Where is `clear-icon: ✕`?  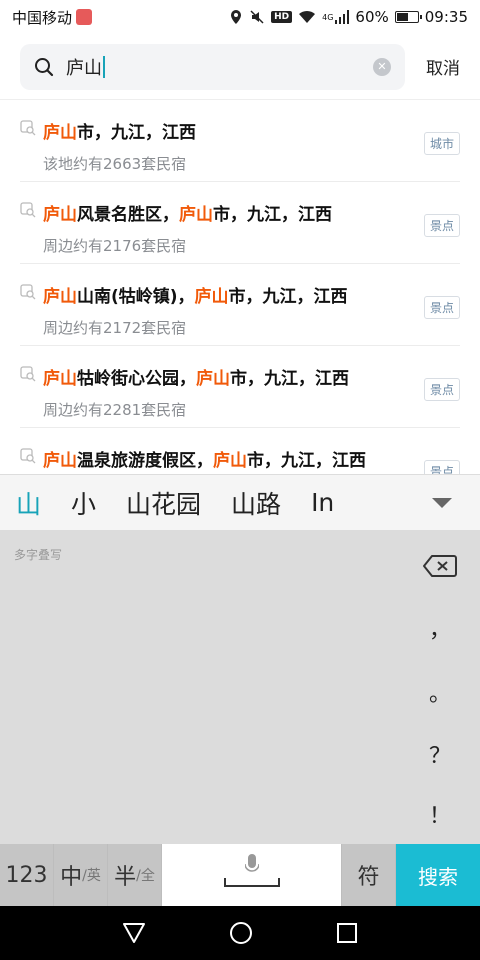 clear-icon: ✕ is located at coordinates (382, 66).